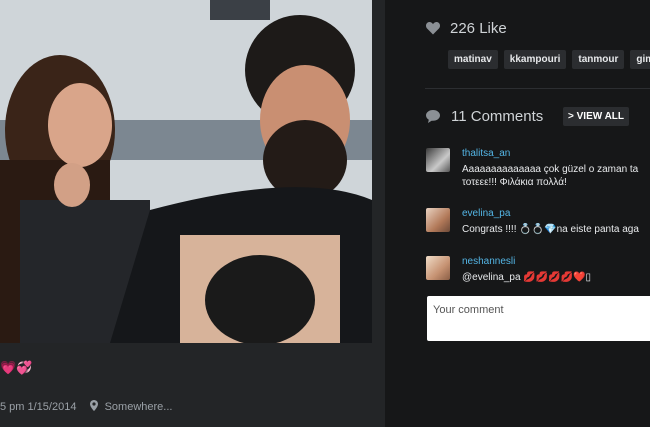  What do you see at coordinates (596, 116) in the screenshot?
I see `view-all-button: > VIEW ALL` at bounding box center [596, 116].